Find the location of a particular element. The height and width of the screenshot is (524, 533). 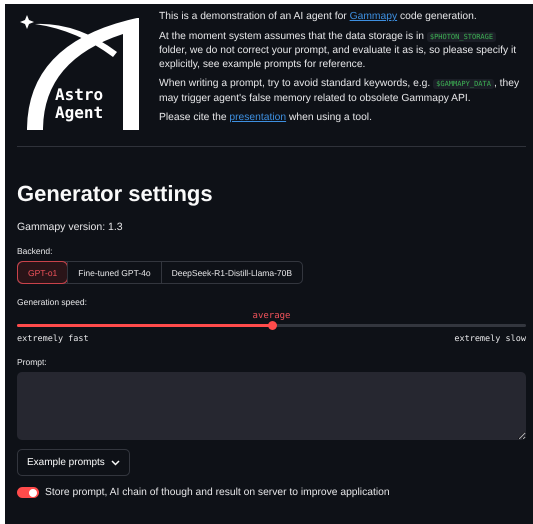

slider-min-label: extremely fast is located at coordinates (53, 339).